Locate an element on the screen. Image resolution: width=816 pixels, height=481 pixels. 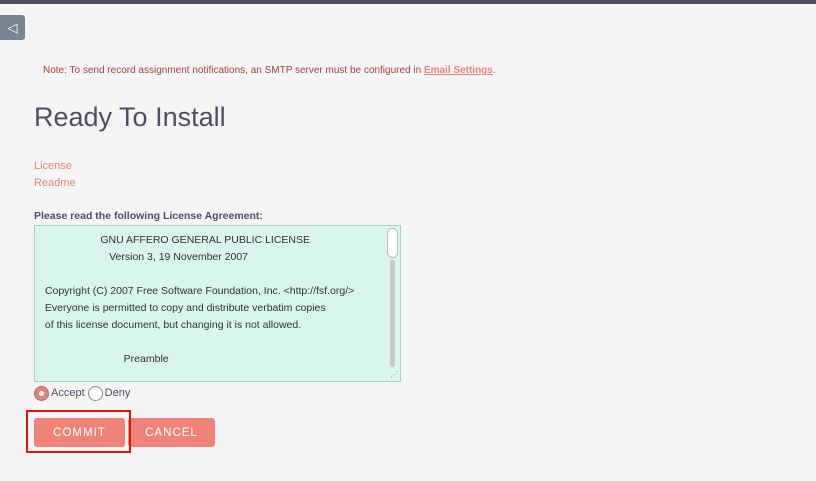
readme-link: Readme is located at coordinates (55, 183).